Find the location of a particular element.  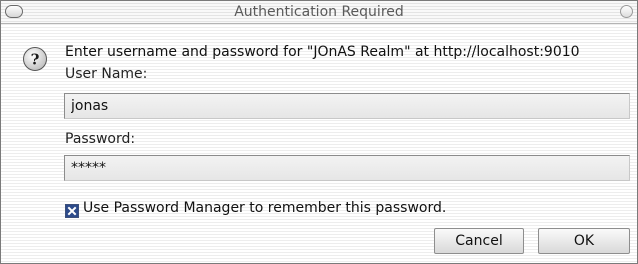

question-icon: ? is located at coordinates (35, 59).